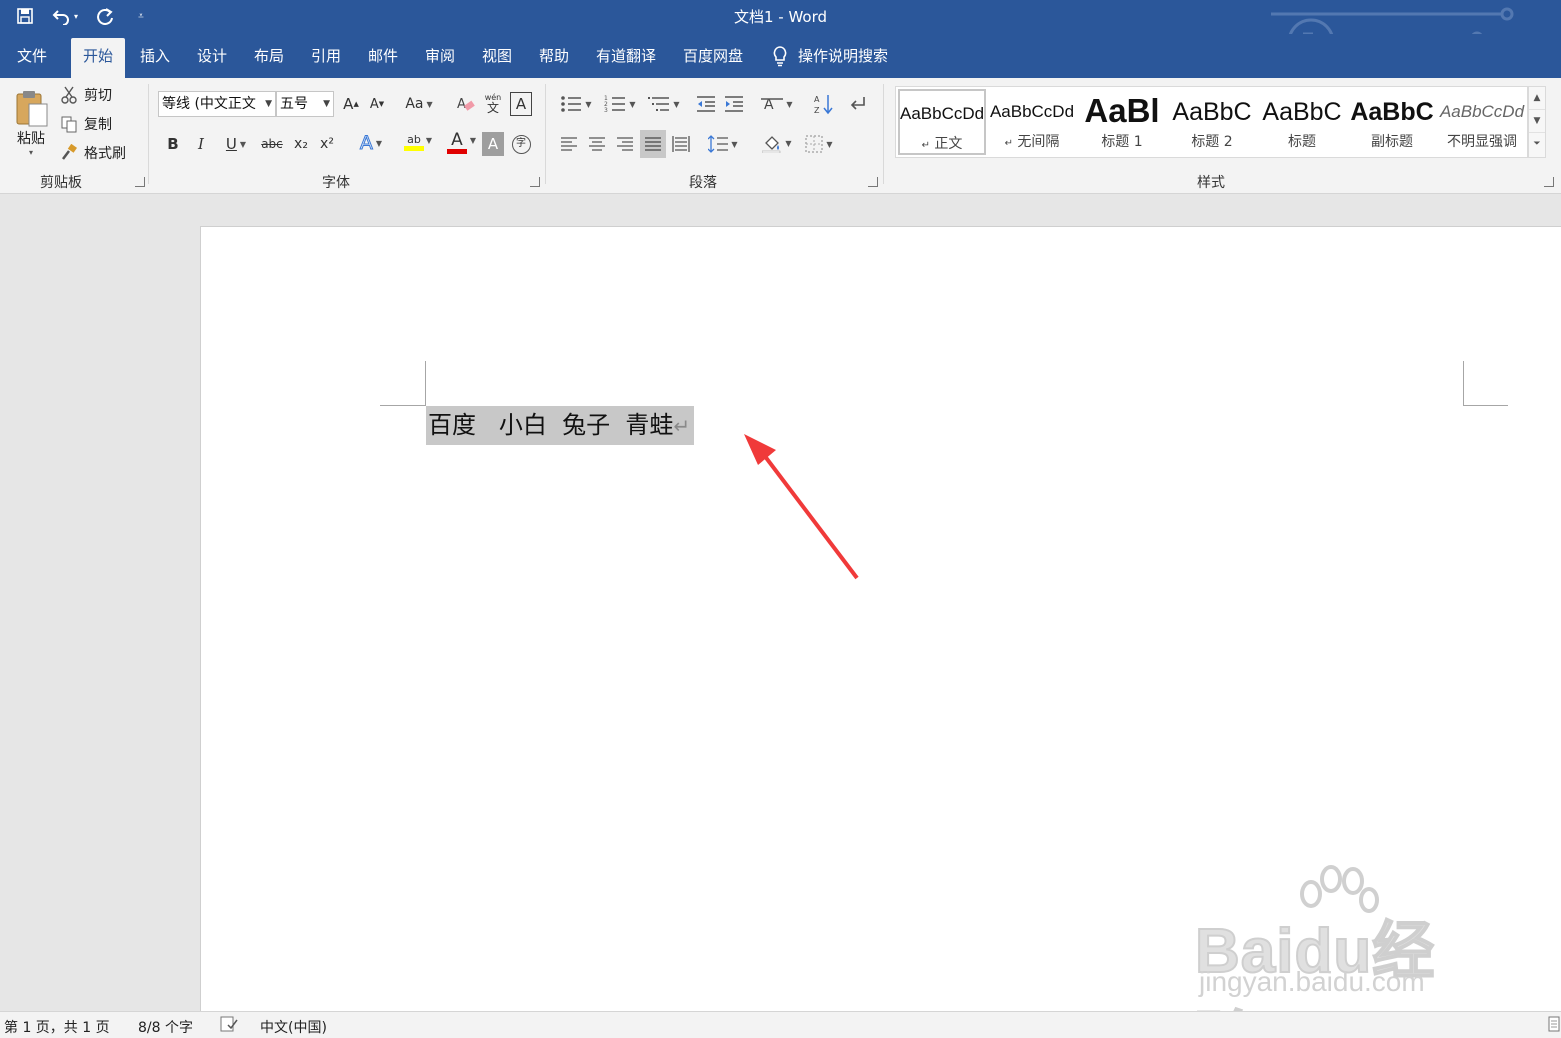 The image size is (1561, 1038). I want to click on tell-me-search: 操作说明搜索, so click(830, 56).